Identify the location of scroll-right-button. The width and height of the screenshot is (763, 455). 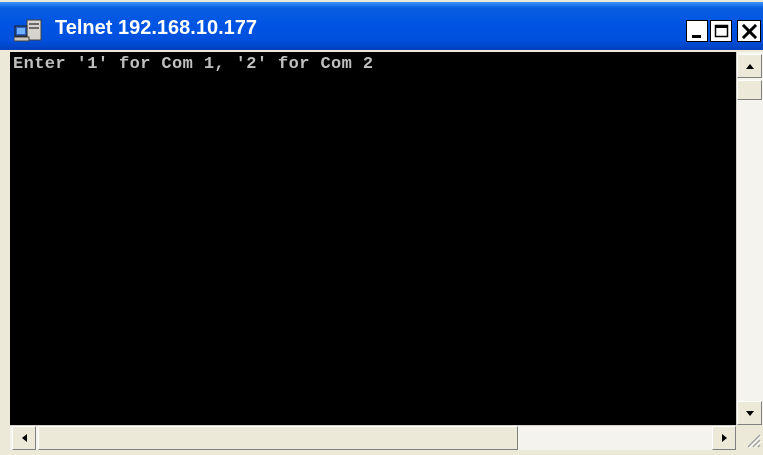
(724, 438).